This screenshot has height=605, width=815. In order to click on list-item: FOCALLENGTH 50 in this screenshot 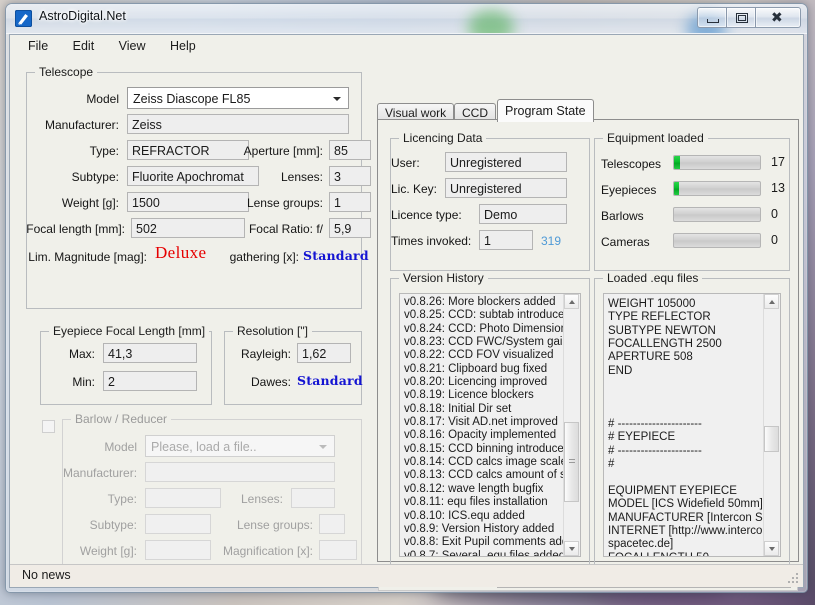, I will do `click(692, 554)`.